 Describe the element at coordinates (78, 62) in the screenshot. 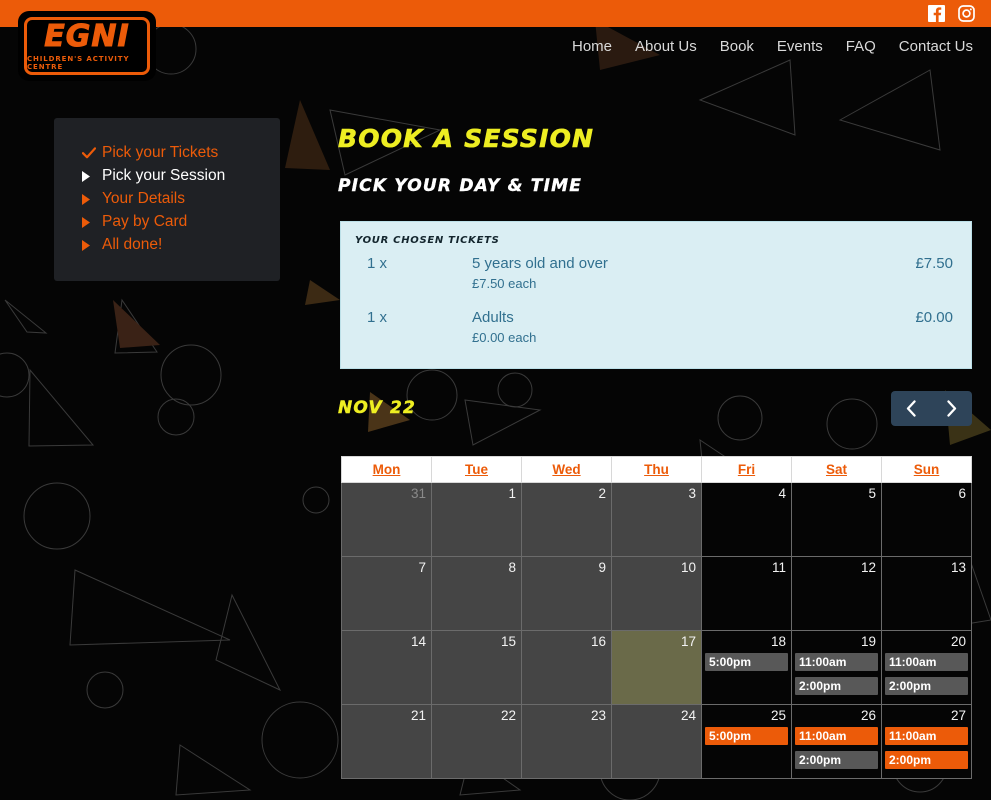

I see `logo-tagline: CHILDREN'S ACTIVITY CENTRE` at that location.